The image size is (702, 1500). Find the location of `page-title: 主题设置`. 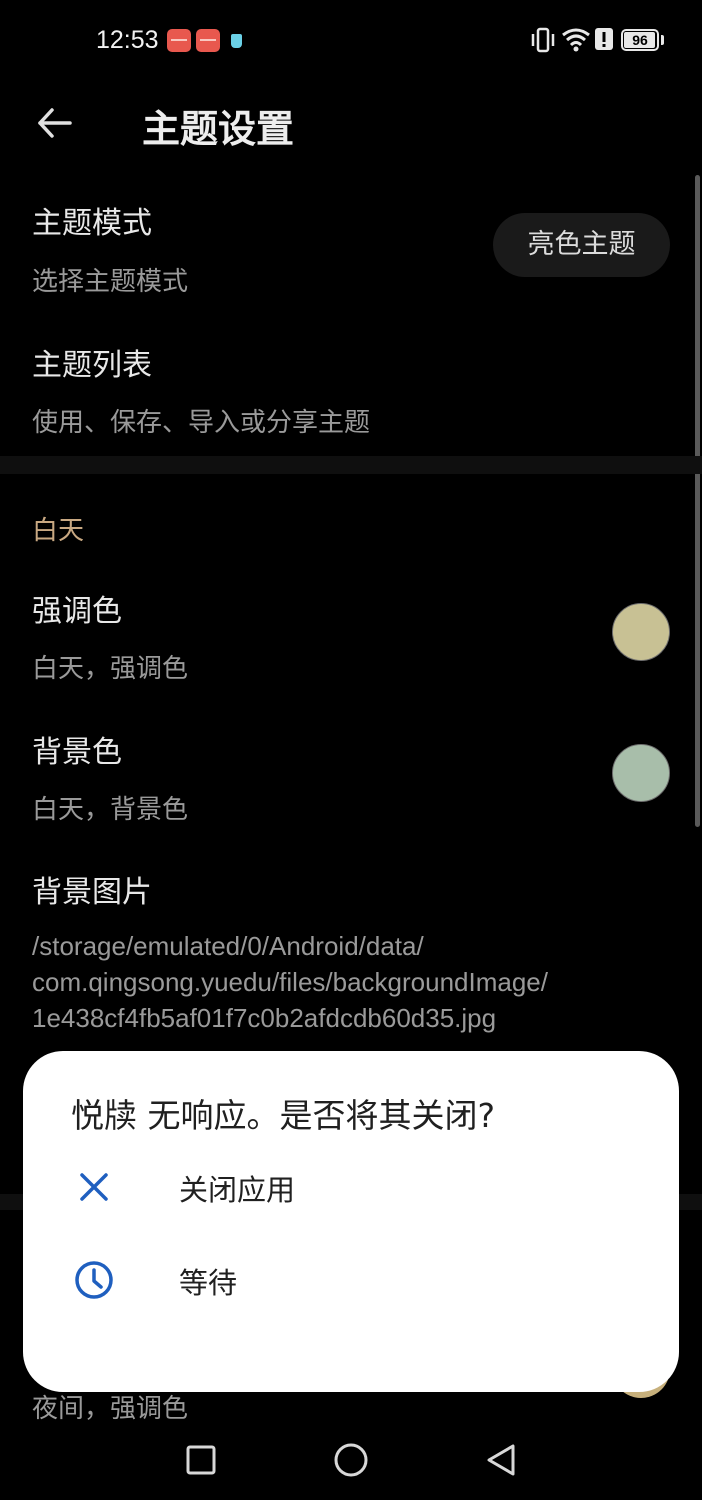

page-title: 主题设置 is located at coordinates (218, 129).